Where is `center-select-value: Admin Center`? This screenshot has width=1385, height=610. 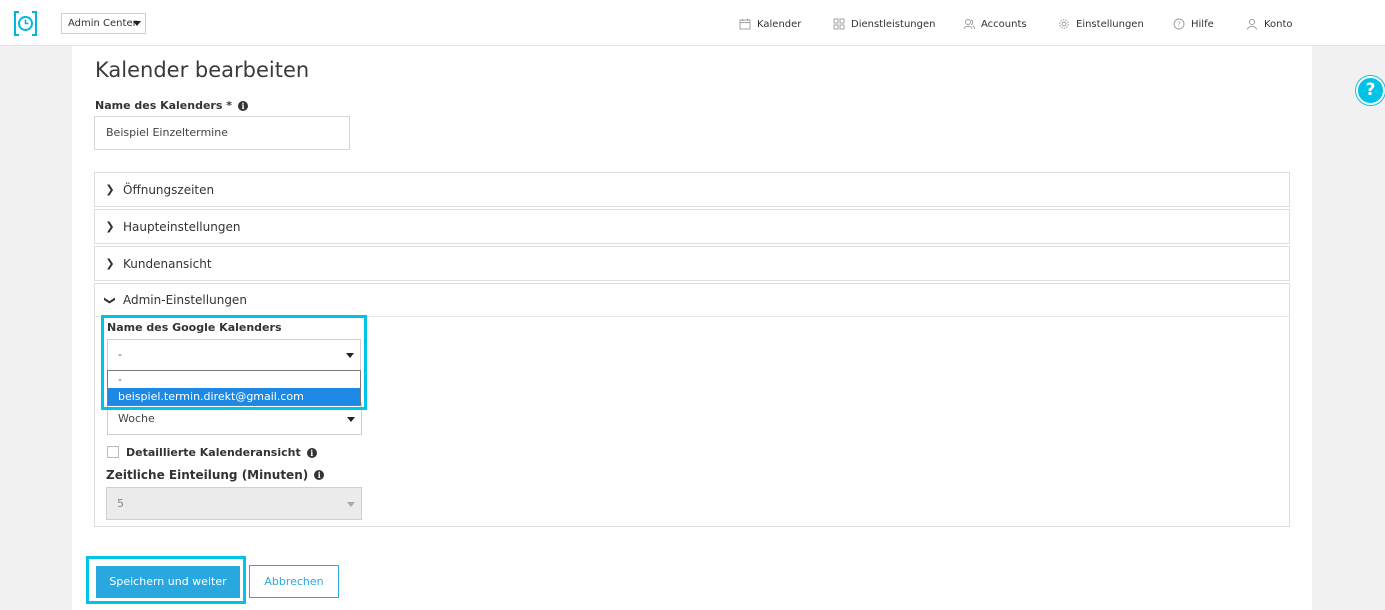 center-select-value: Admin Center is located at coordinates (102, 23).